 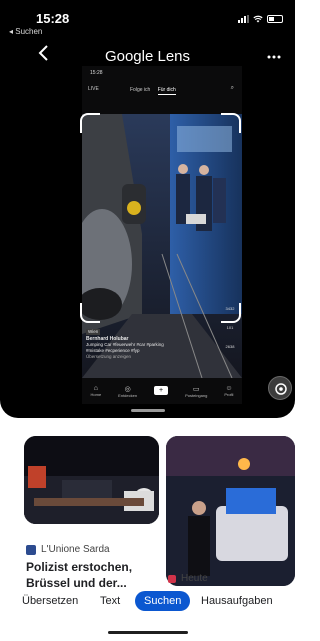 I want to click on battery-icon, so click(x=275, y=19).